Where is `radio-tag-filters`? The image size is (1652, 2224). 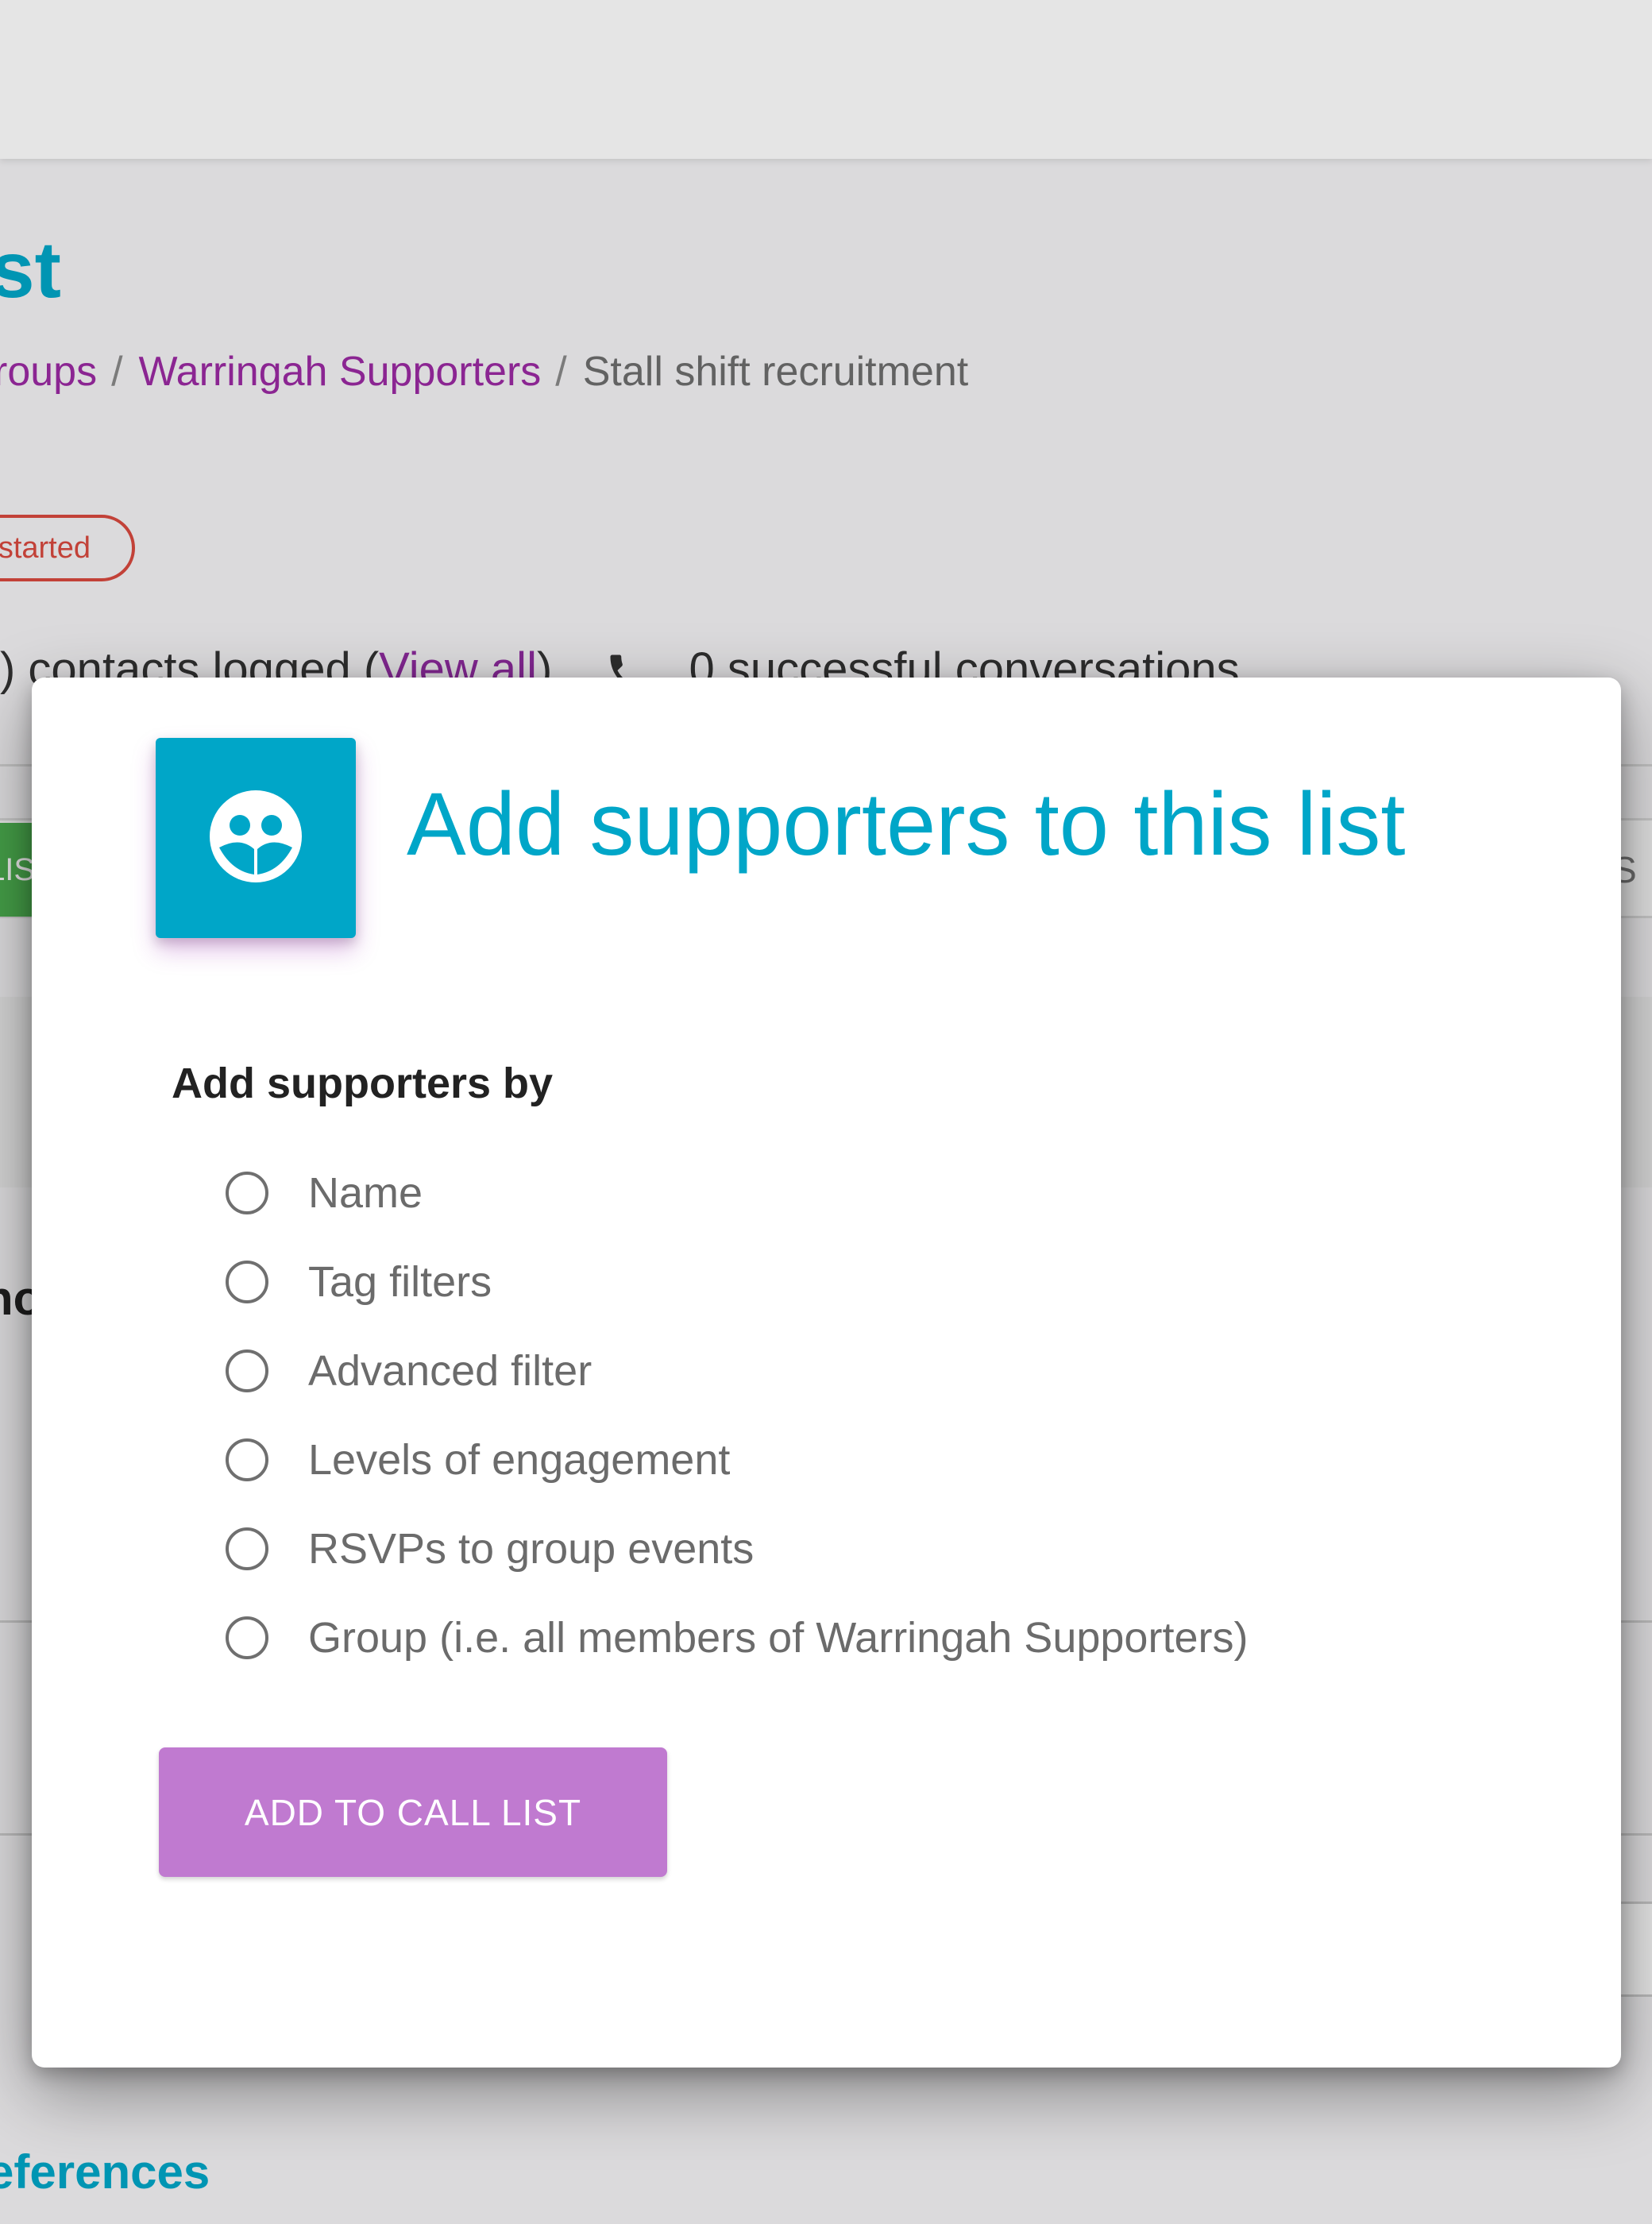
radio-tag-filters is located at coordinates (247, 1282).